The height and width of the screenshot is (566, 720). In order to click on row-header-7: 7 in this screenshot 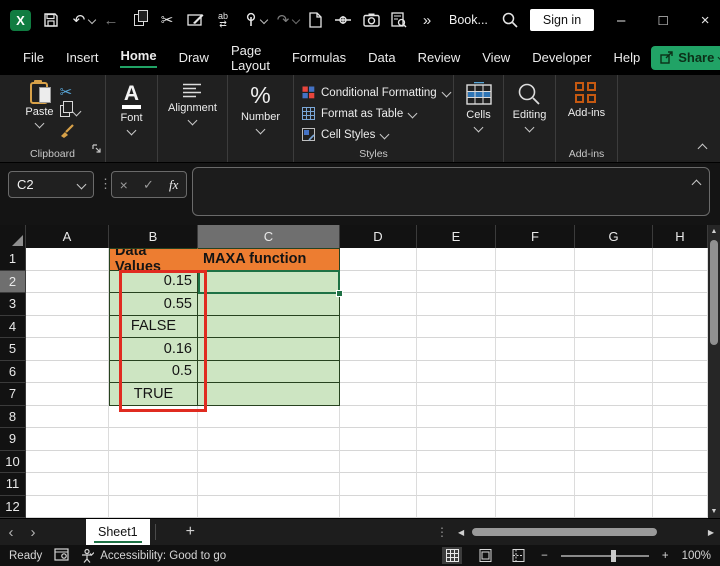, I will do `click(13, 394)`.